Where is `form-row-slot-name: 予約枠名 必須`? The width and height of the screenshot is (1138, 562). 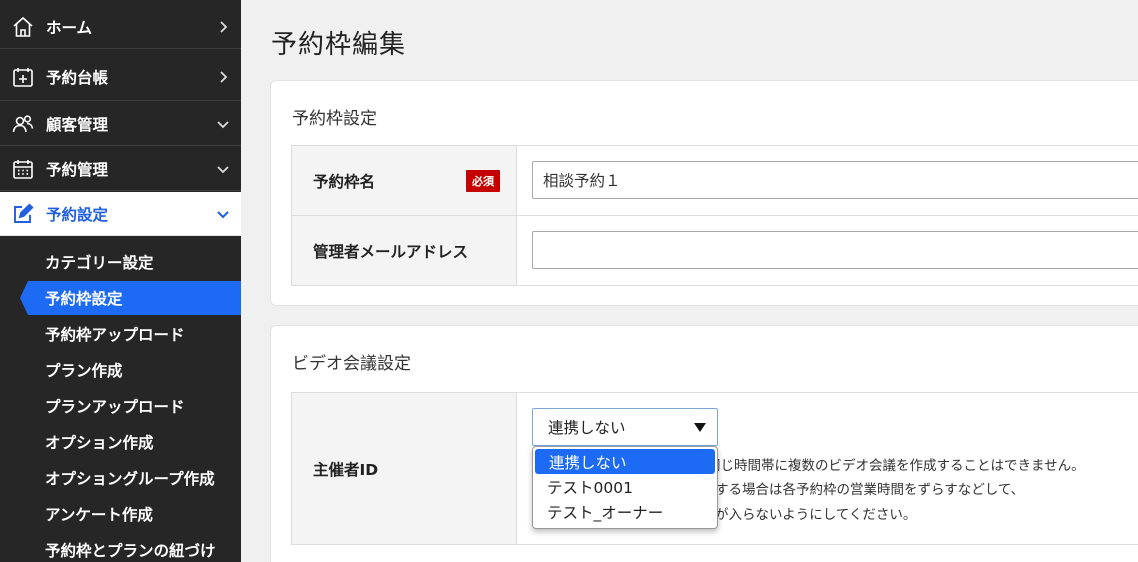 form-row-slot-name: 予約枠名 必須 is located at coordinates (714, 181).